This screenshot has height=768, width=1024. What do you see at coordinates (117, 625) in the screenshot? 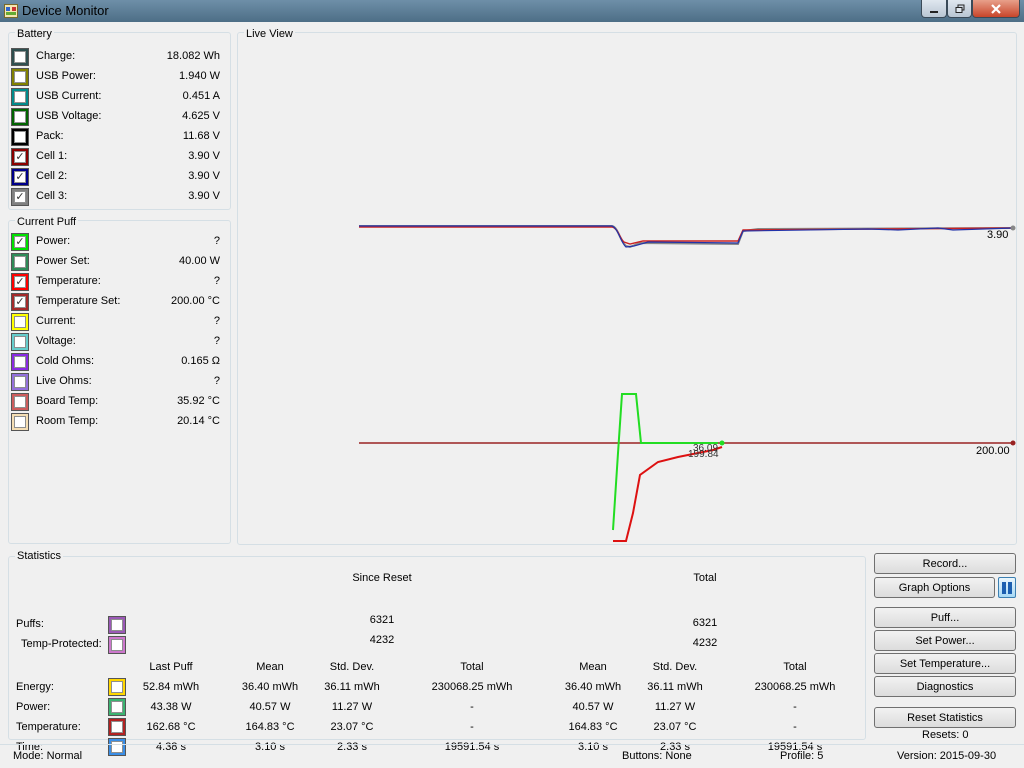
I see `checkbox-puffs` at bounding box center [117, 625].